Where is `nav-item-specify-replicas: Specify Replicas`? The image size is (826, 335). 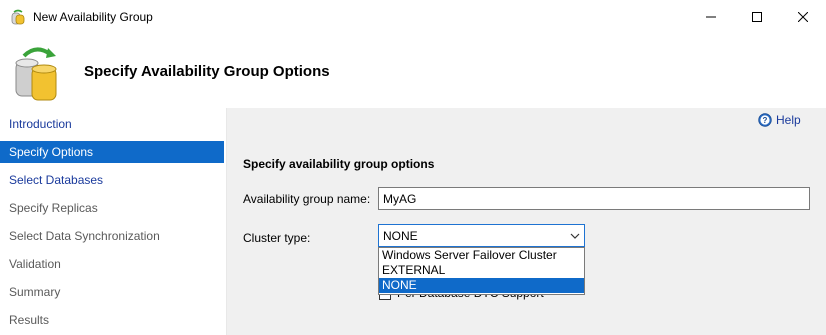 nav-item-specify-replicas: Specify Replicas is located at coordinates (53, 208).